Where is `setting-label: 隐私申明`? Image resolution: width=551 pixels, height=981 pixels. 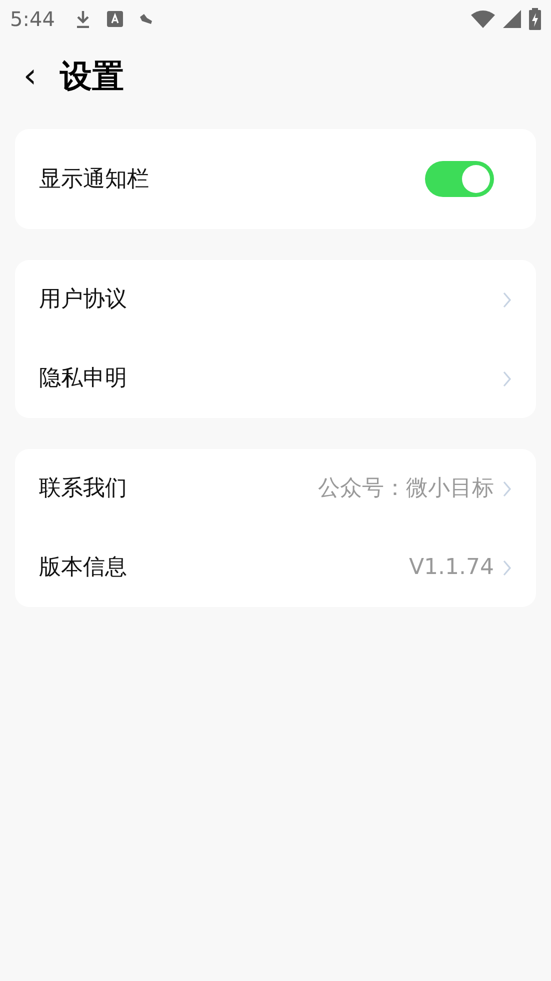
setting-label: 隐私申明 is located at coordinates (83, 379).